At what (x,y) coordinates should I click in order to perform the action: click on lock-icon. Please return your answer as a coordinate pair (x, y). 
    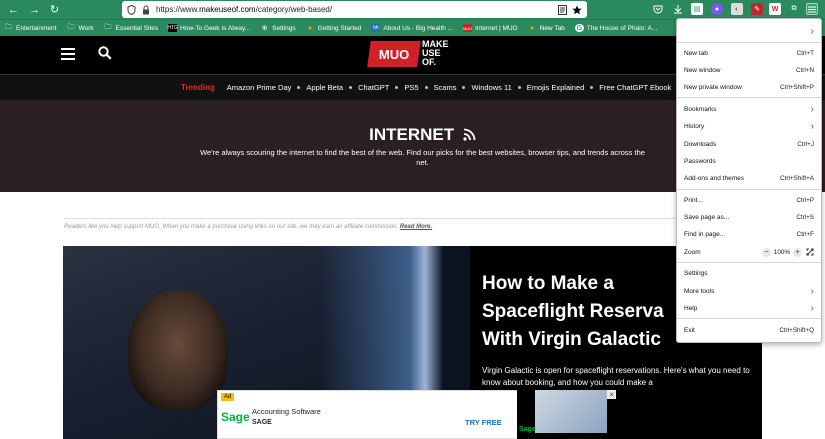
    Looking at the image, I should click on (146, 10).